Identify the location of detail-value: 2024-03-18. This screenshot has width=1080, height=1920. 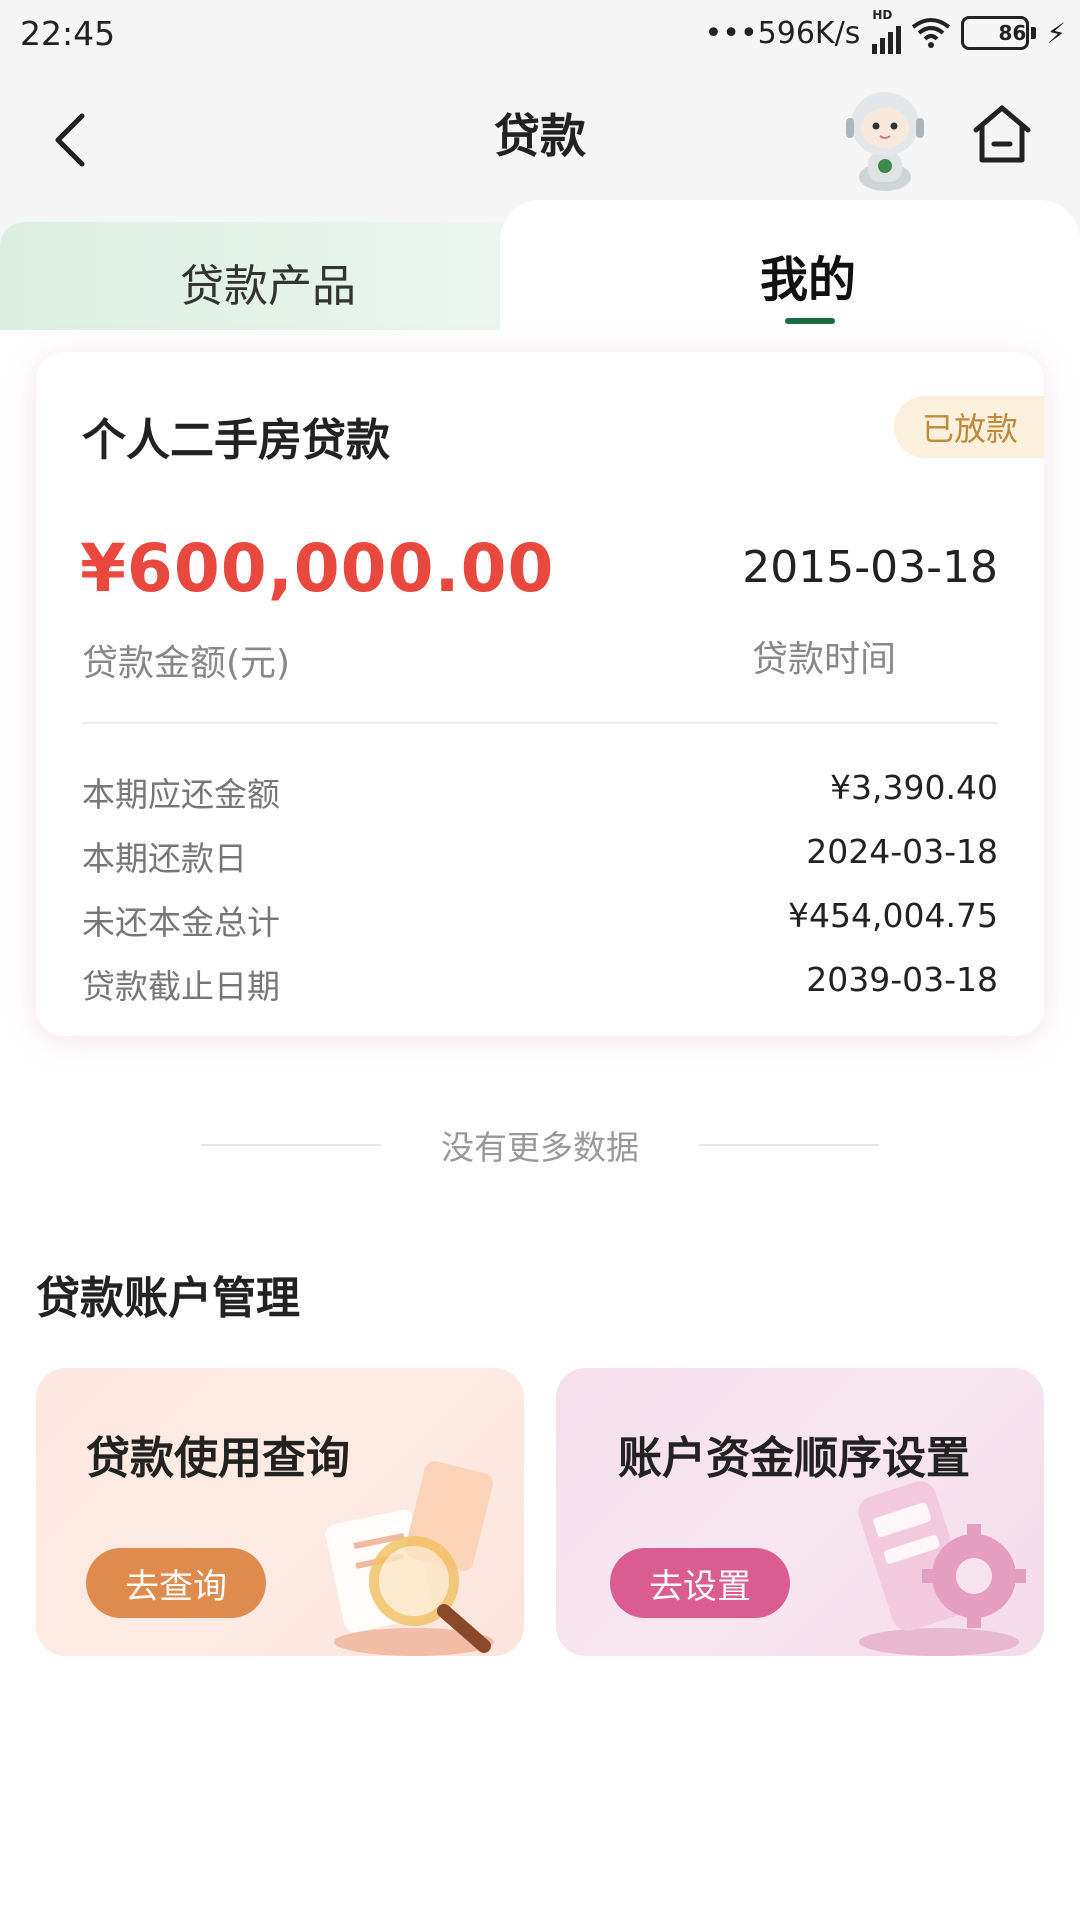
(902, 851).